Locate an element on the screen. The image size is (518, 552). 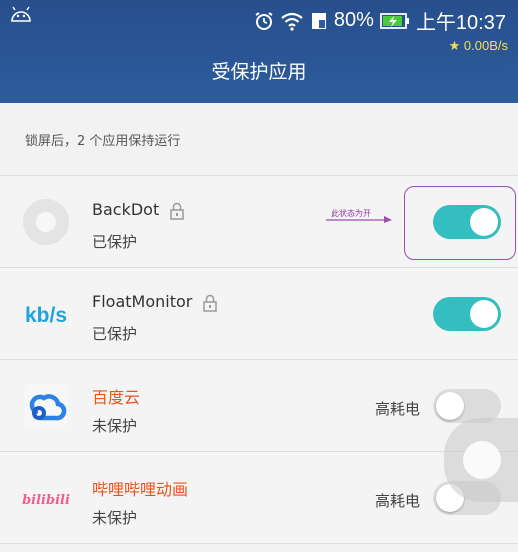
annotation-highlight-box is located at coordinates (460, 223).